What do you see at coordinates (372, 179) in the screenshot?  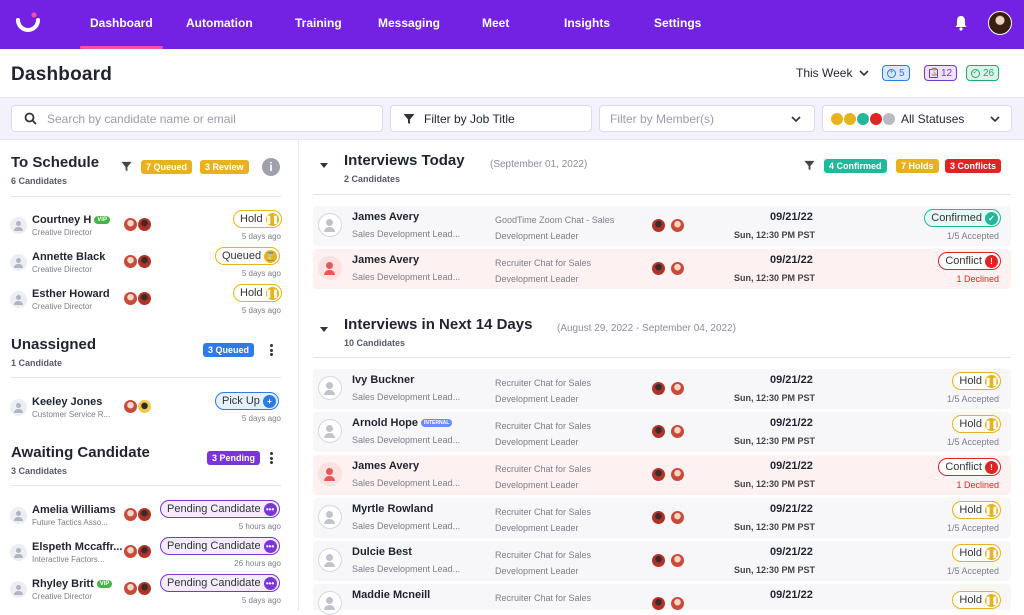 I see `interviews-today-count: 2 Candidates` at bounding box center [372, 179].